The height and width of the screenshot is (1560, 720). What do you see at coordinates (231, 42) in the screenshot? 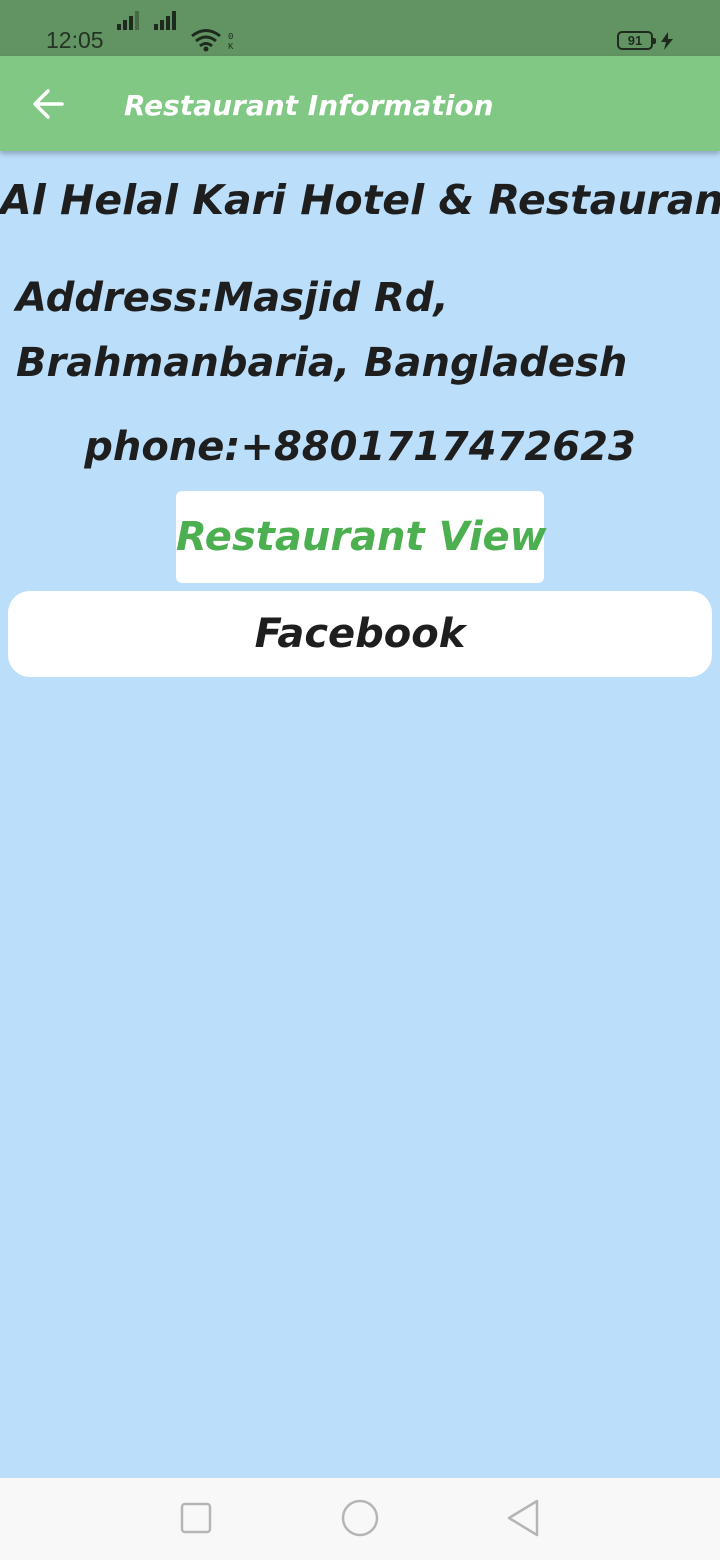
I see `data-speed-label: 0K` at bounding box center [231, 42].